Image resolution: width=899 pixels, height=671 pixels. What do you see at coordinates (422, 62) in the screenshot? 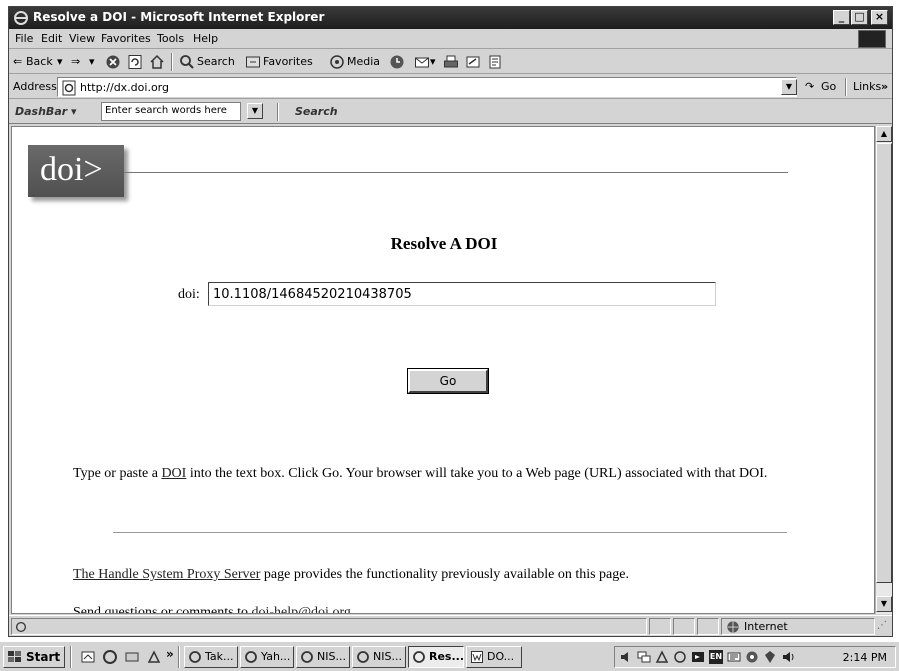
I see `mail-icon` at bounding box center [422, 62].